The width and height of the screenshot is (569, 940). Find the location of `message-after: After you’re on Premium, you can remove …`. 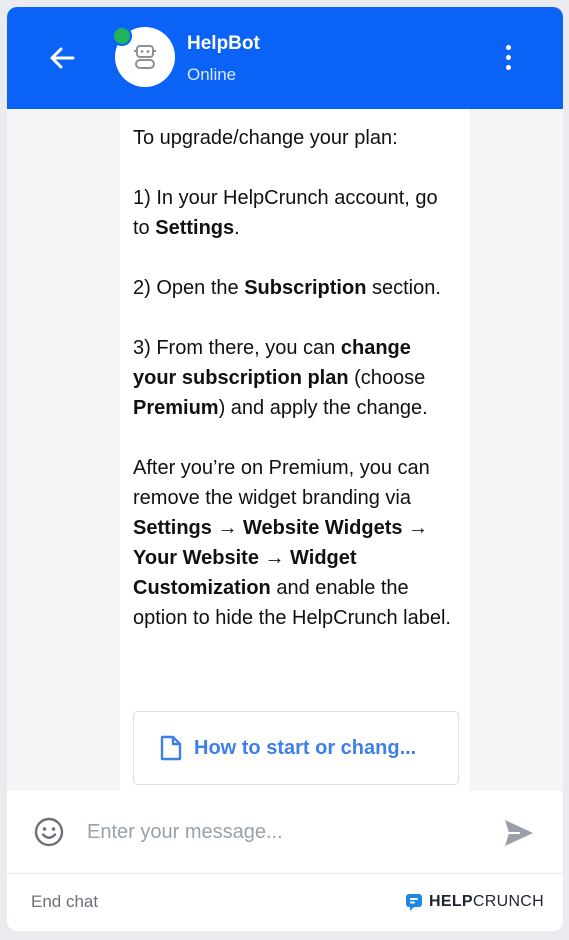

message-after: After you’re on Premium, you can remove … is located at coordinates (292, 543).